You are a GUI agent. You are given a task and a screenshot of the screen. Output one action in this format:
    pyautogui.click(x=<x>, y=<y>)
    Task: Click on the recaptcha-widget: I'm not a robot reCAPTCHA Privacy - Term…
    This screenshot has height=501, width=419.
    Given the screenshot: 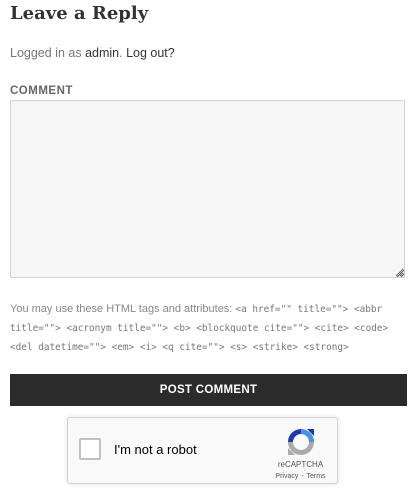 What is the action you would take?
    pyautogui.click(x=202, y=450)
    